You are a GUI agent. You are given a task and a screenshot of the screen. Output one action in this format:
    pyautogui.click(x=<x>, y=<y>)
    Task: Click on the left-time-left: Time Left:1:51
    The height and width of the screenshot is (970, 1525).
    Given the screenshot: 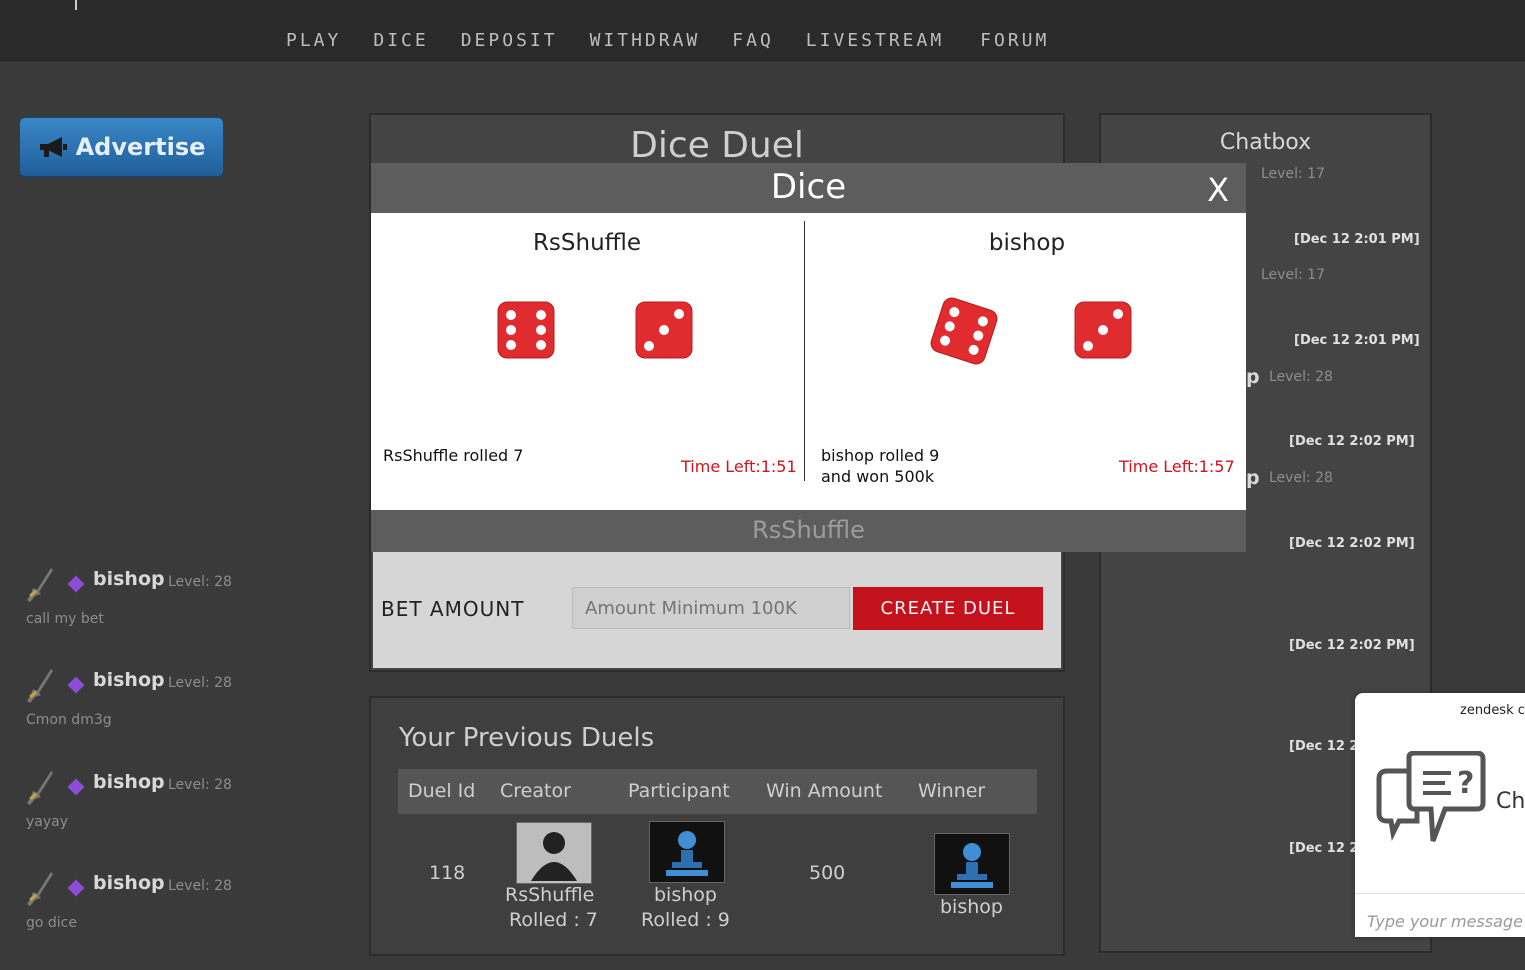 What is the action you would take?
    pyautogui.click(x=739, y=466)
    